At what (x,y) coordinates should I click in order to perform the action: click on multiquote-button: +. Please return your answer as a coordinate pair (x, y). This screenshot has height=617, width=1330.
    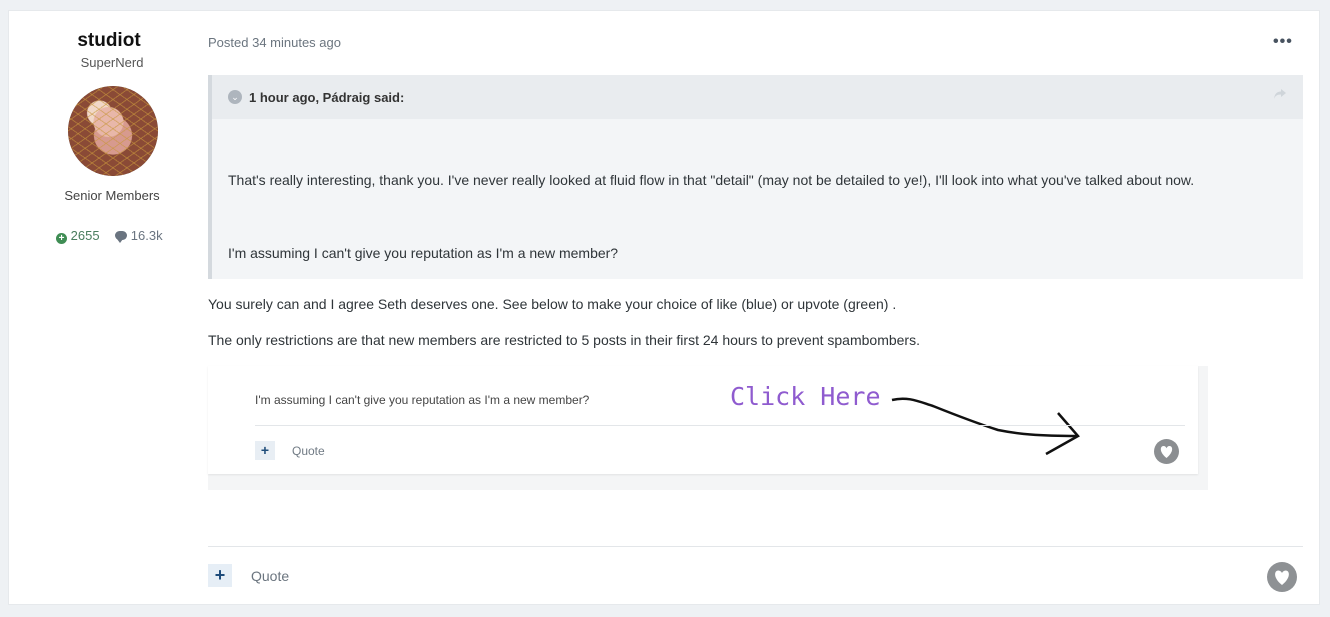
    Looking at the image, I should click on (220, 575).